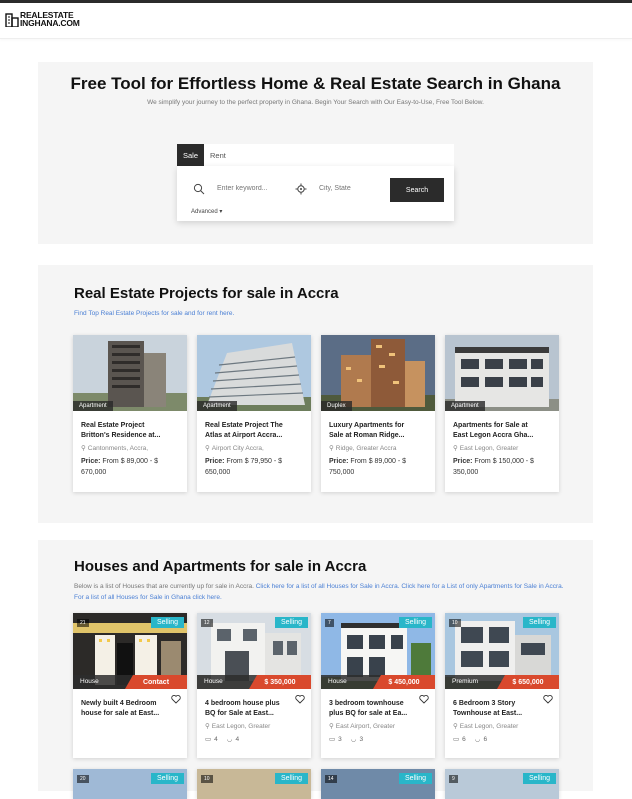  What do you see at coordinates (254, 461) in the screenshot?
I see `price-range: From $ 79,950 - $` at bounding box center [254, 461].